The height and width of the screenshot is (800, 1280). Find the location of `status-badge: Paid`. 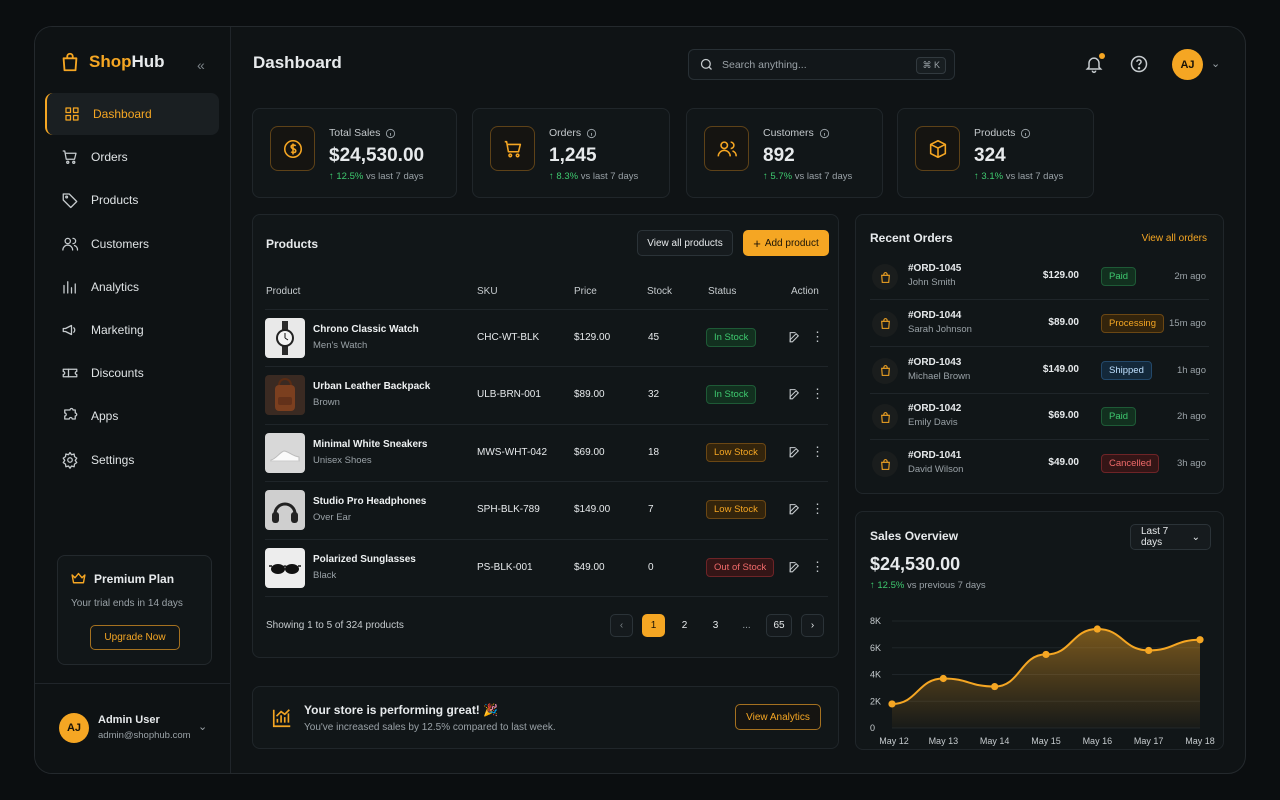

status-badge: Paid is located at coordinates (1119, 417).